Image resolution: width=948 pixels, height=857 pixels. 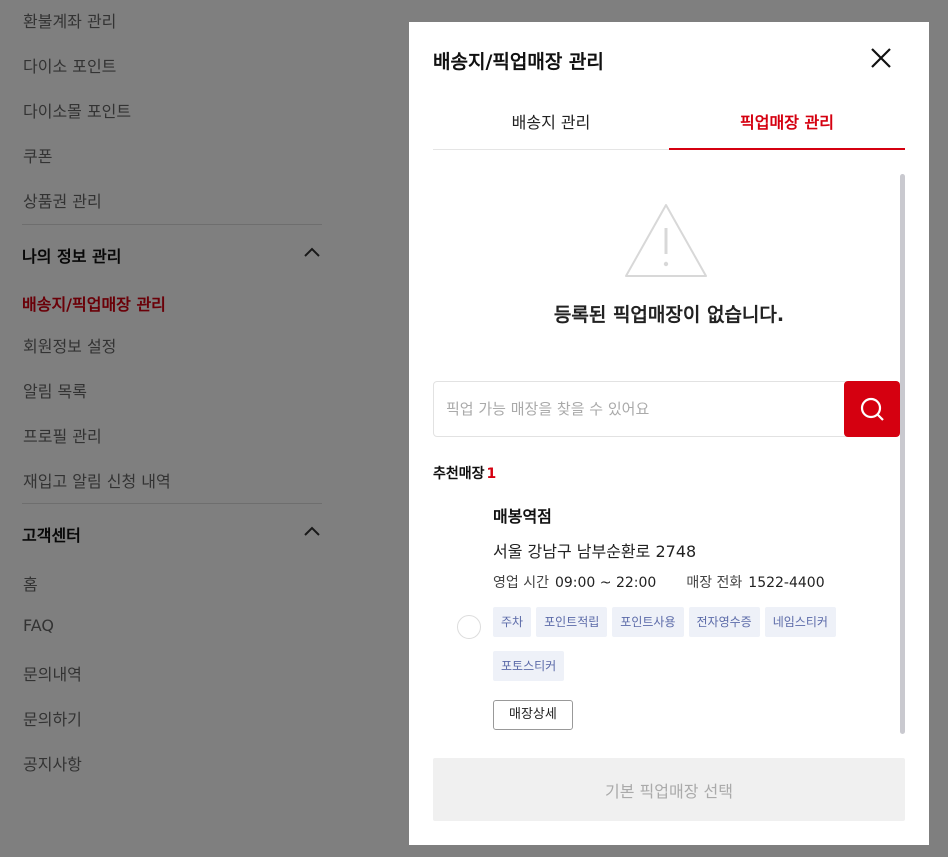 What do you see at coordinates (787, 126) in the screenshot?
I see `tab-pickup-store: 픽업매장 관리` at bounding box center [787, 126].